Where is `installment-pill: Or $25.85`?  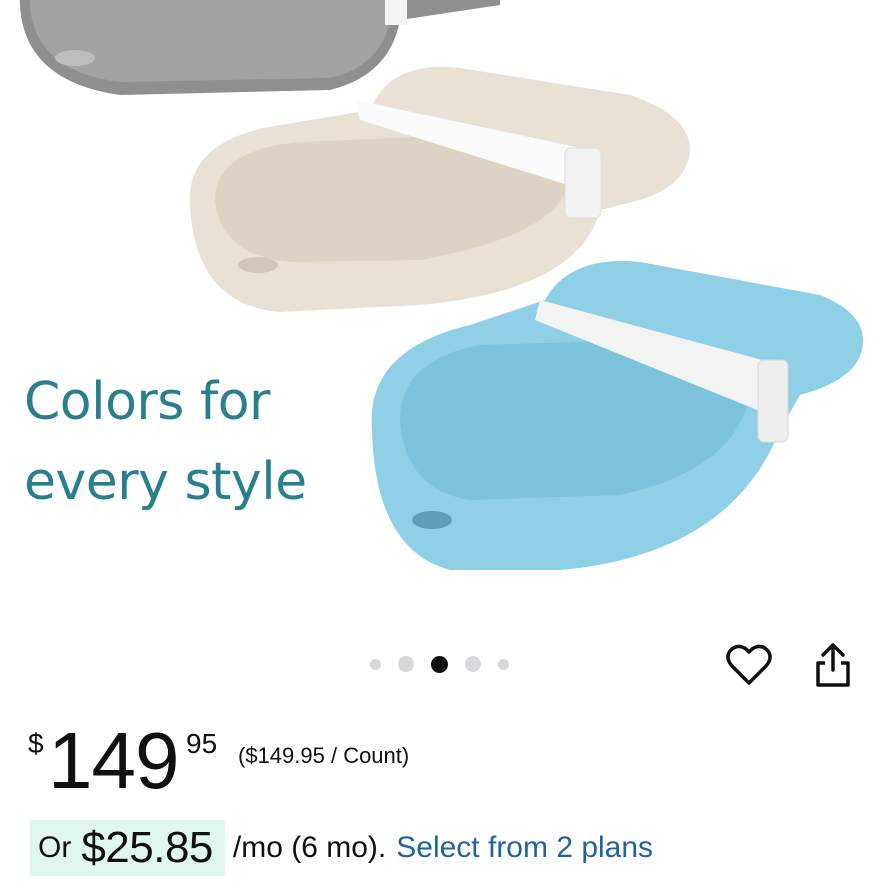
installment-pill: Or $25.85 is located at coordinates (127, 848).